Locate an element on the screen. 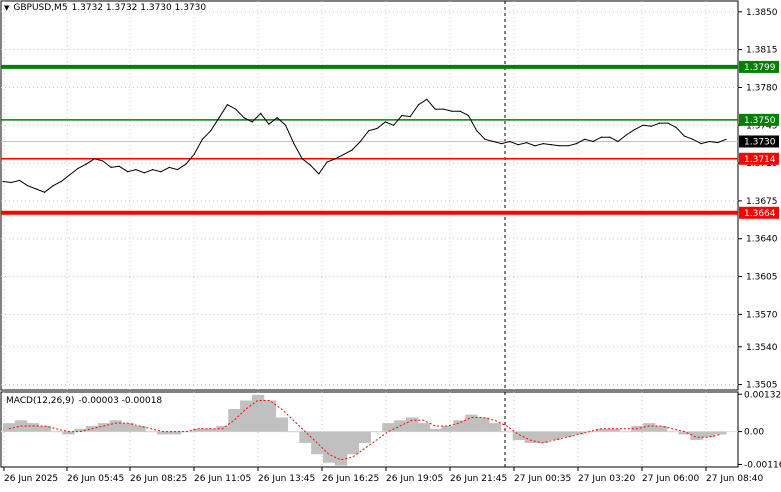 The image size is (781, 492). level-price-label: 1.3799 is located at coordinates (759, 66).